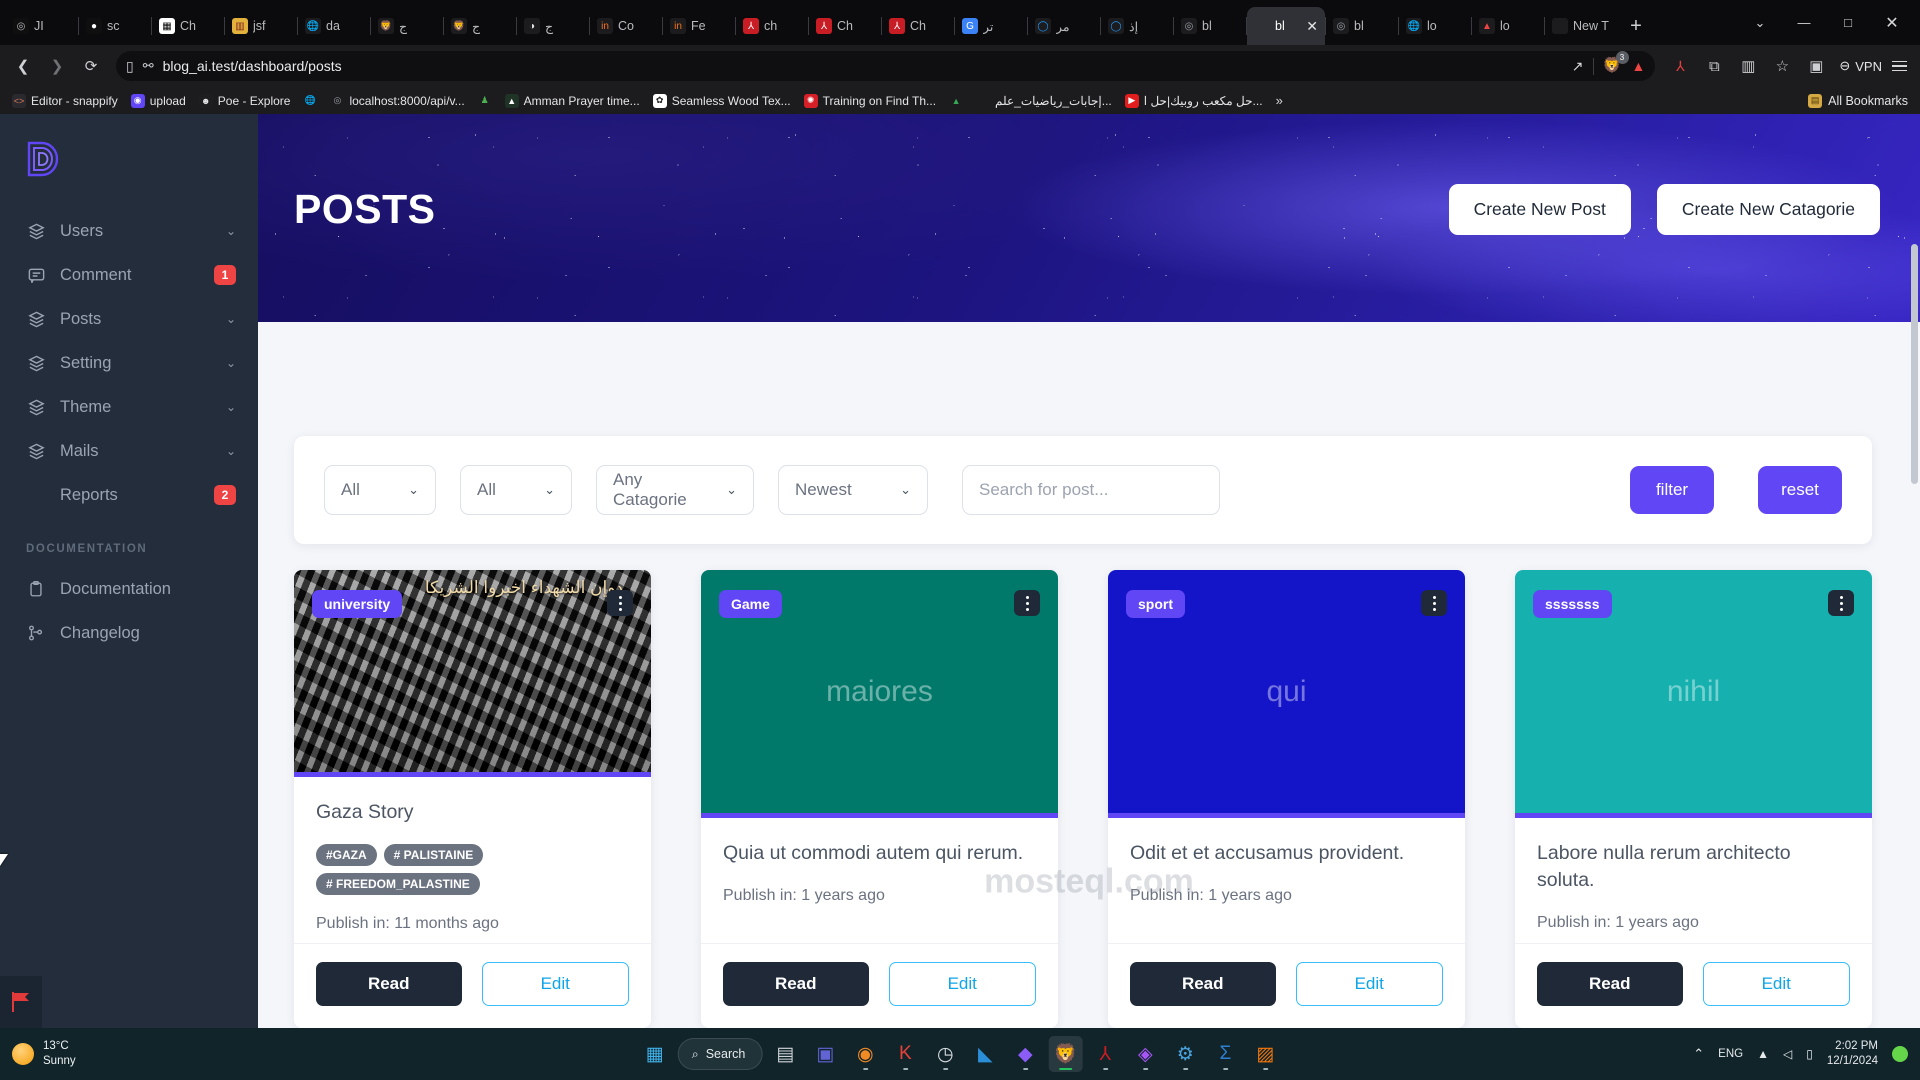 Image resolution: width=1920 pixels, height=1080 pixels. I want to click on pdf-extension-icon: ⅄, so click(1680, 66).